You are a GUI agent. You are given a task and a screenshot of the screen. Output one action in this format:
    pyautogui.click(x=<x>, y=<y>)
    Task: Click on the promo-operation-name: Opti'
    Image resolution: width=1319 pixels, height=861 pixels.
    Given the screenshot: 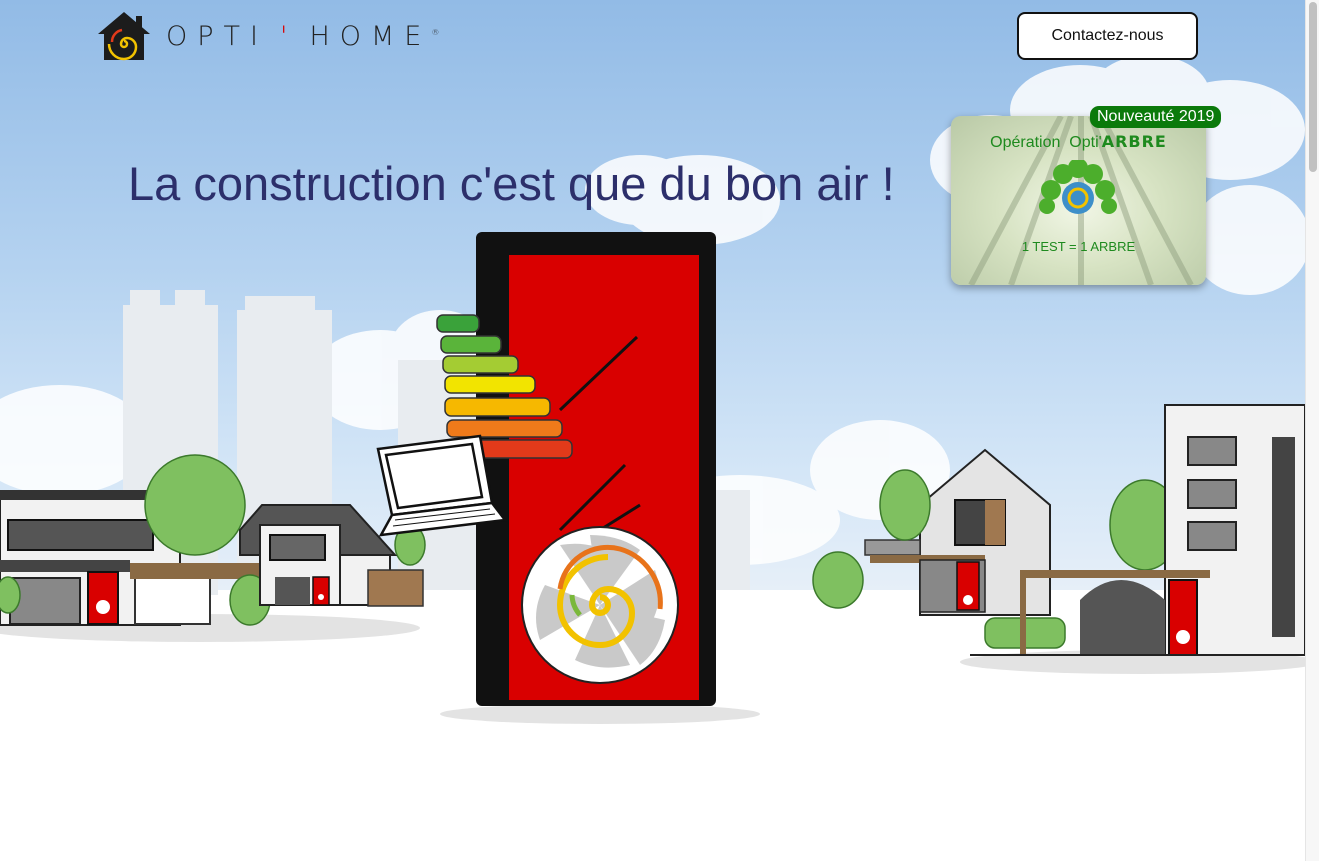 What is the action you would take?
    pyautogui.click(x=1085, y=142)
    